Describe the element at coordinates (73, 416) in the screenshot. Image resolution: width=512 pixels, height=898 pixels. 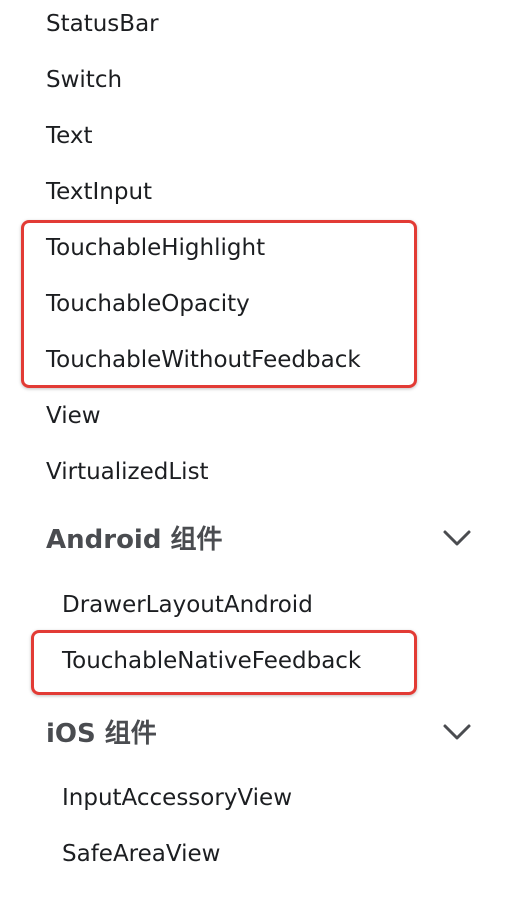
I see `nav-item-view: View` at that location.